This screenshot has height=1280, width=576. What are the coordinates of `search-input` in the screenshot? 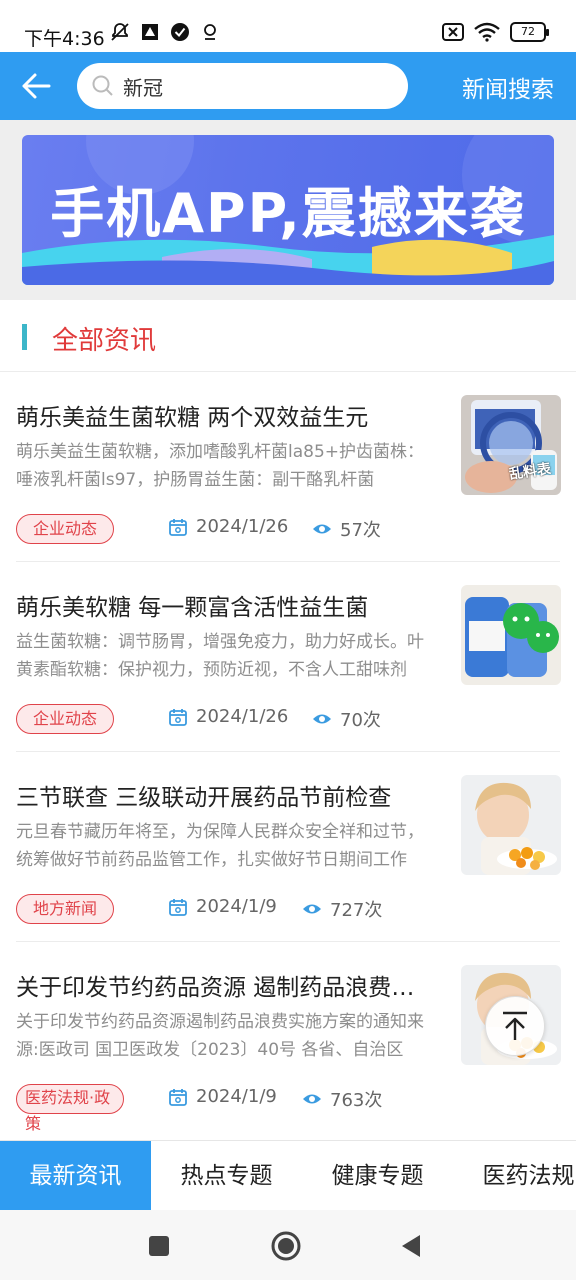 It's located at (253, 86).